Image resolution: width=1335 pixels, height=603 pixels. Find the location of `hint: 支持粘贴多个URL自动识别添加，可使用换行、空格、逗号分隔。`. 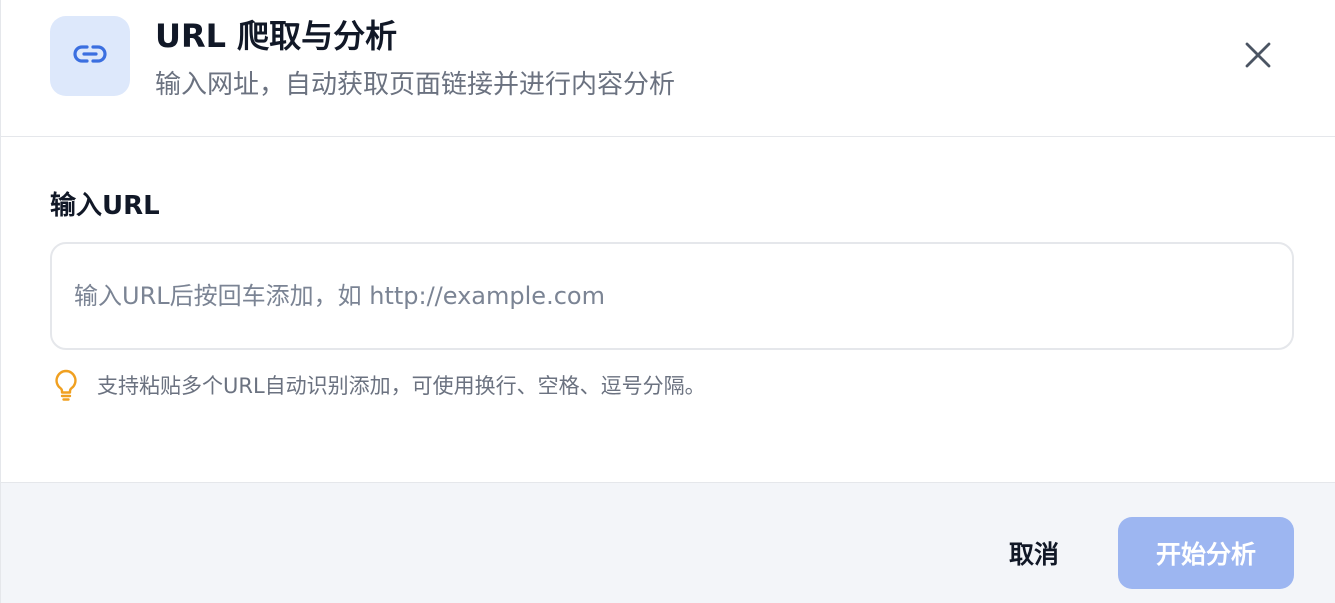

hint: 支持粘贴多个URL自动识别添加，可使用换行、空格、逗号分隔。 is located at coordinates (378, 385).